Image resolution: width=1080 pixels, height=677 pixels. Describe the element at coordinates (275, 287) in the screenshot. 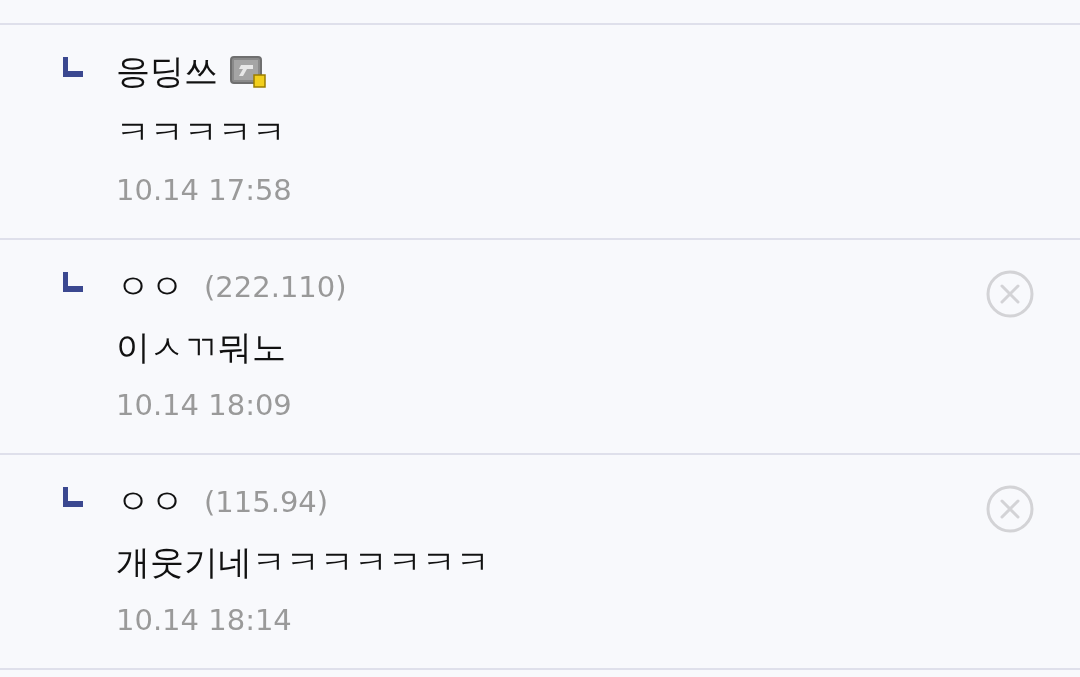

I see `ip-address: (222.110)` at that location.